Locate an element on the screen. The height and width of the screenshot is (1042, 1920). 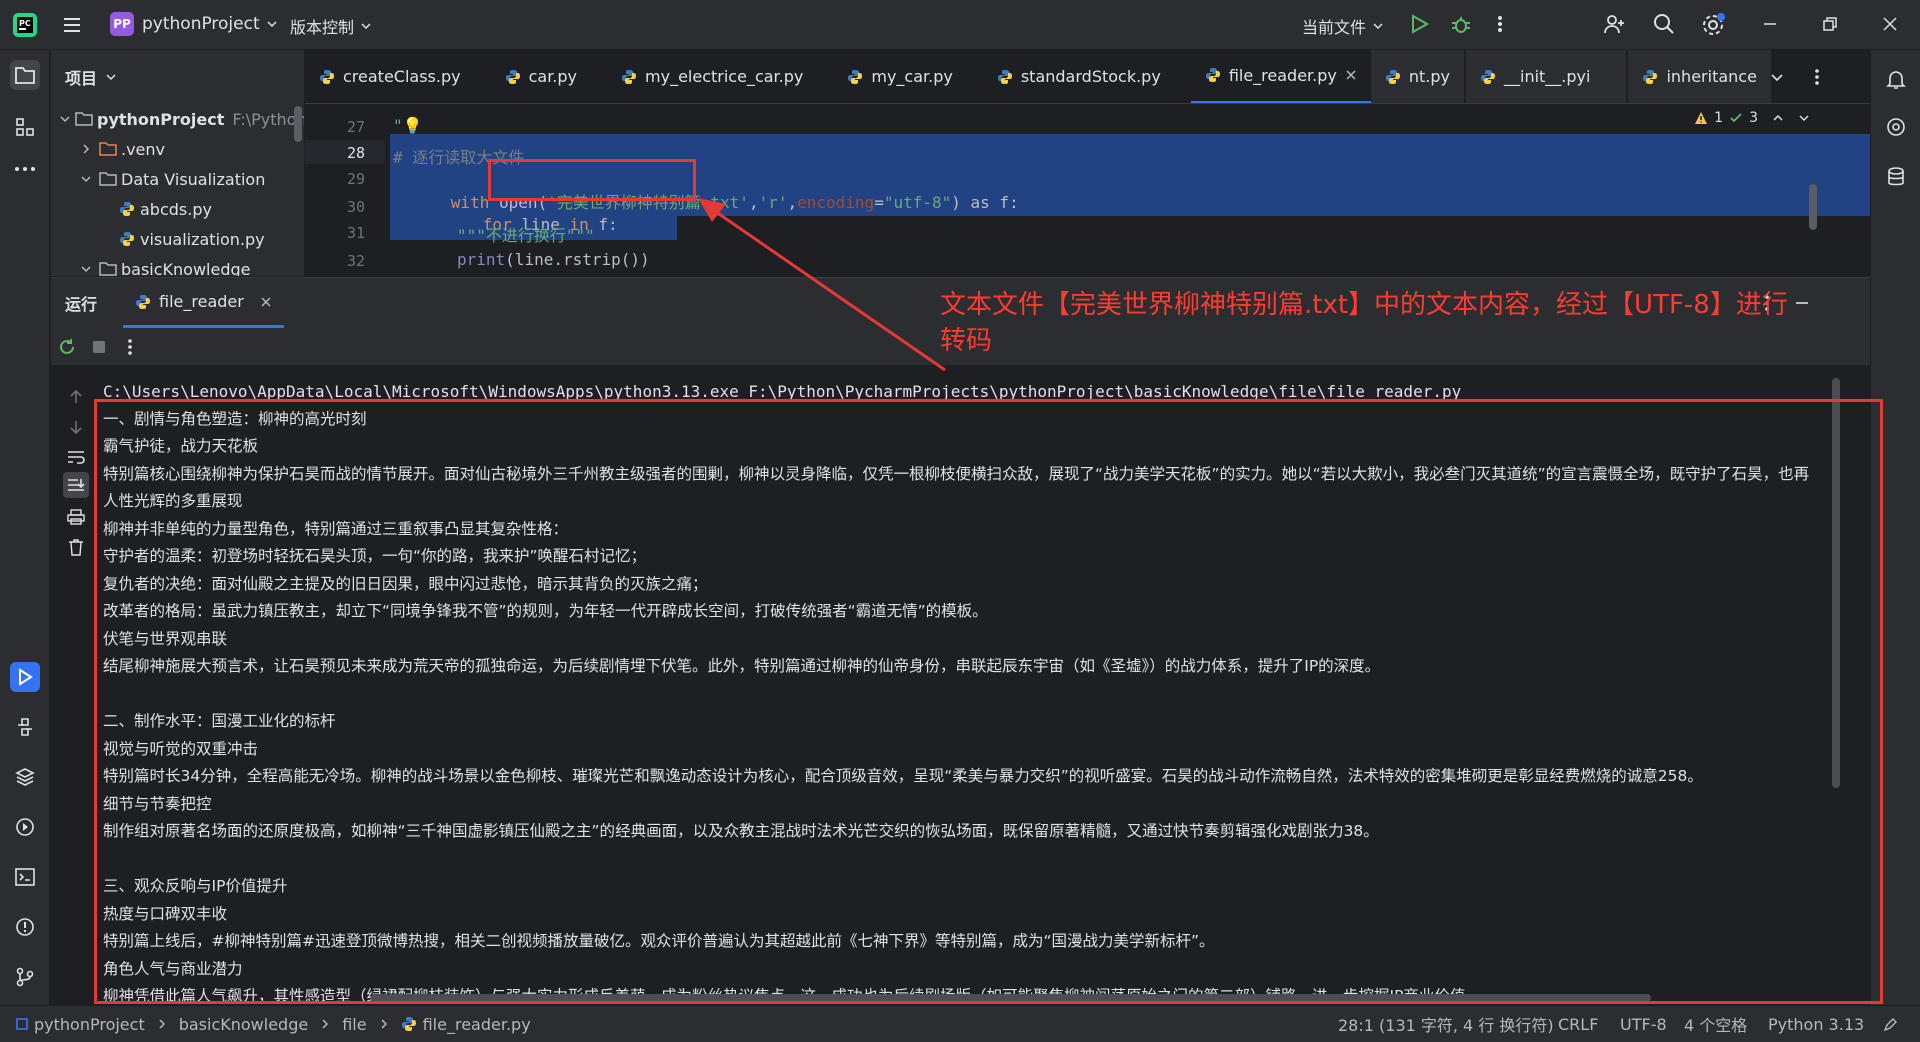
line-separator: CRLF is located at coordinates (1578, 1024).